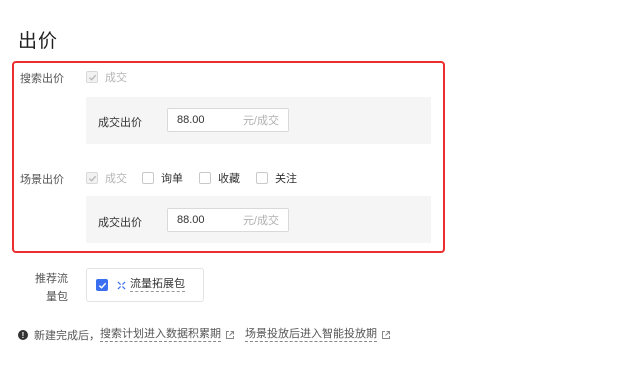 Image resolution: width=621 pixels, height=365 pixels. What do you see at coordinates (228, 120) in the screenshot?
I see `search-bid-price-input: 88.00 元/成交` at bounding box center [228, 120].